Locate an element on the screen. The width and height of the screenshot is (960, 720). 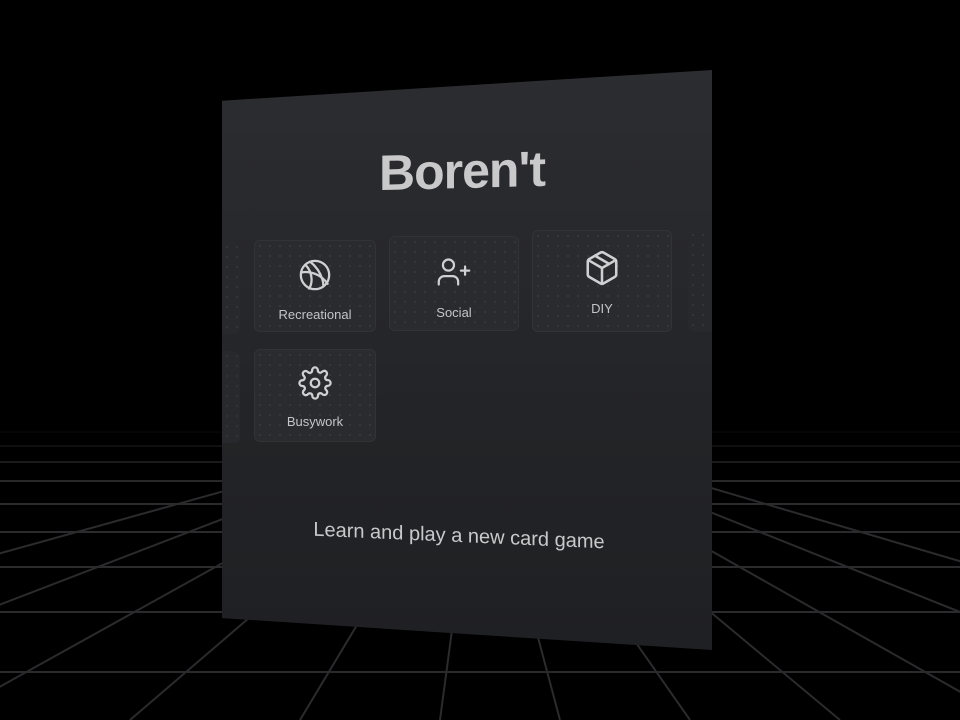
partial-tile-right-top is located at coordinates (700, 281).